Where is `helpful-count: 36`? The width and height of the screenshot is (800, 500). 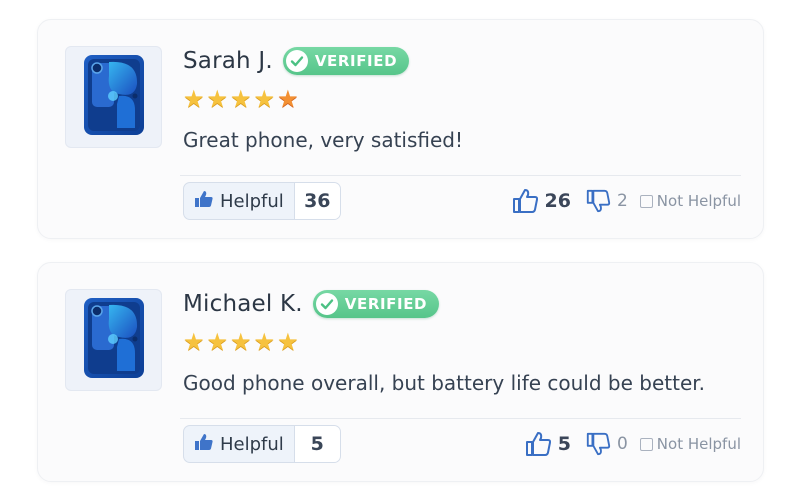
helpful-count: 36 is located at coordinates (316, 201).